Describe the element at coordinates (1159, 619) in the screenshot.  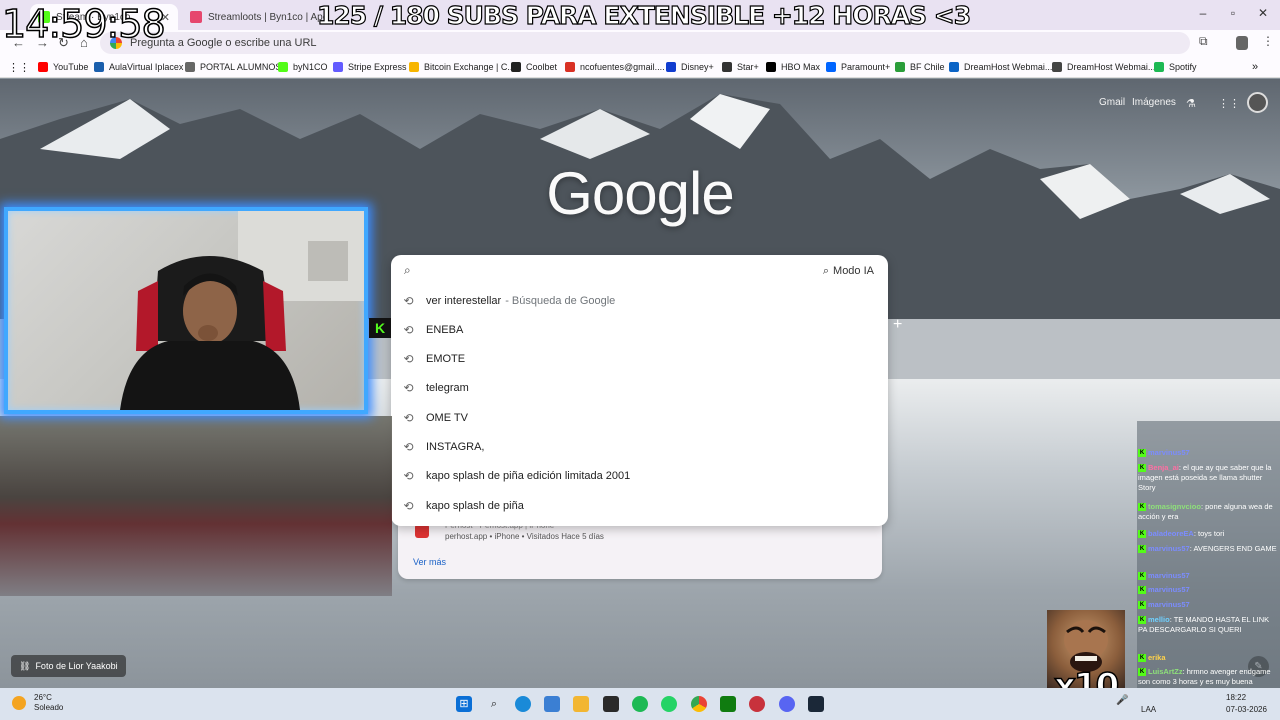
I see `chat-user: mellio` at that location.